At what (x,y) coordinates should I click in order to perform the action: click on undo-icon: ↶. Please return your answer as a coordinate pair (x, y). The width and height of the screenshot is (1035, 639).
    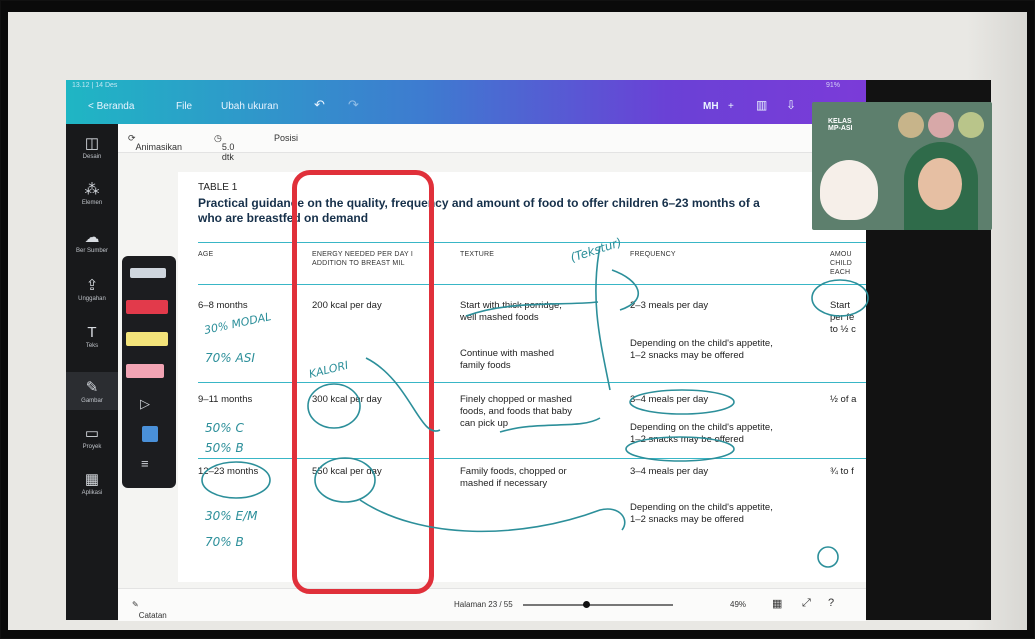
    Looking at the image, I should click on (319, 105).